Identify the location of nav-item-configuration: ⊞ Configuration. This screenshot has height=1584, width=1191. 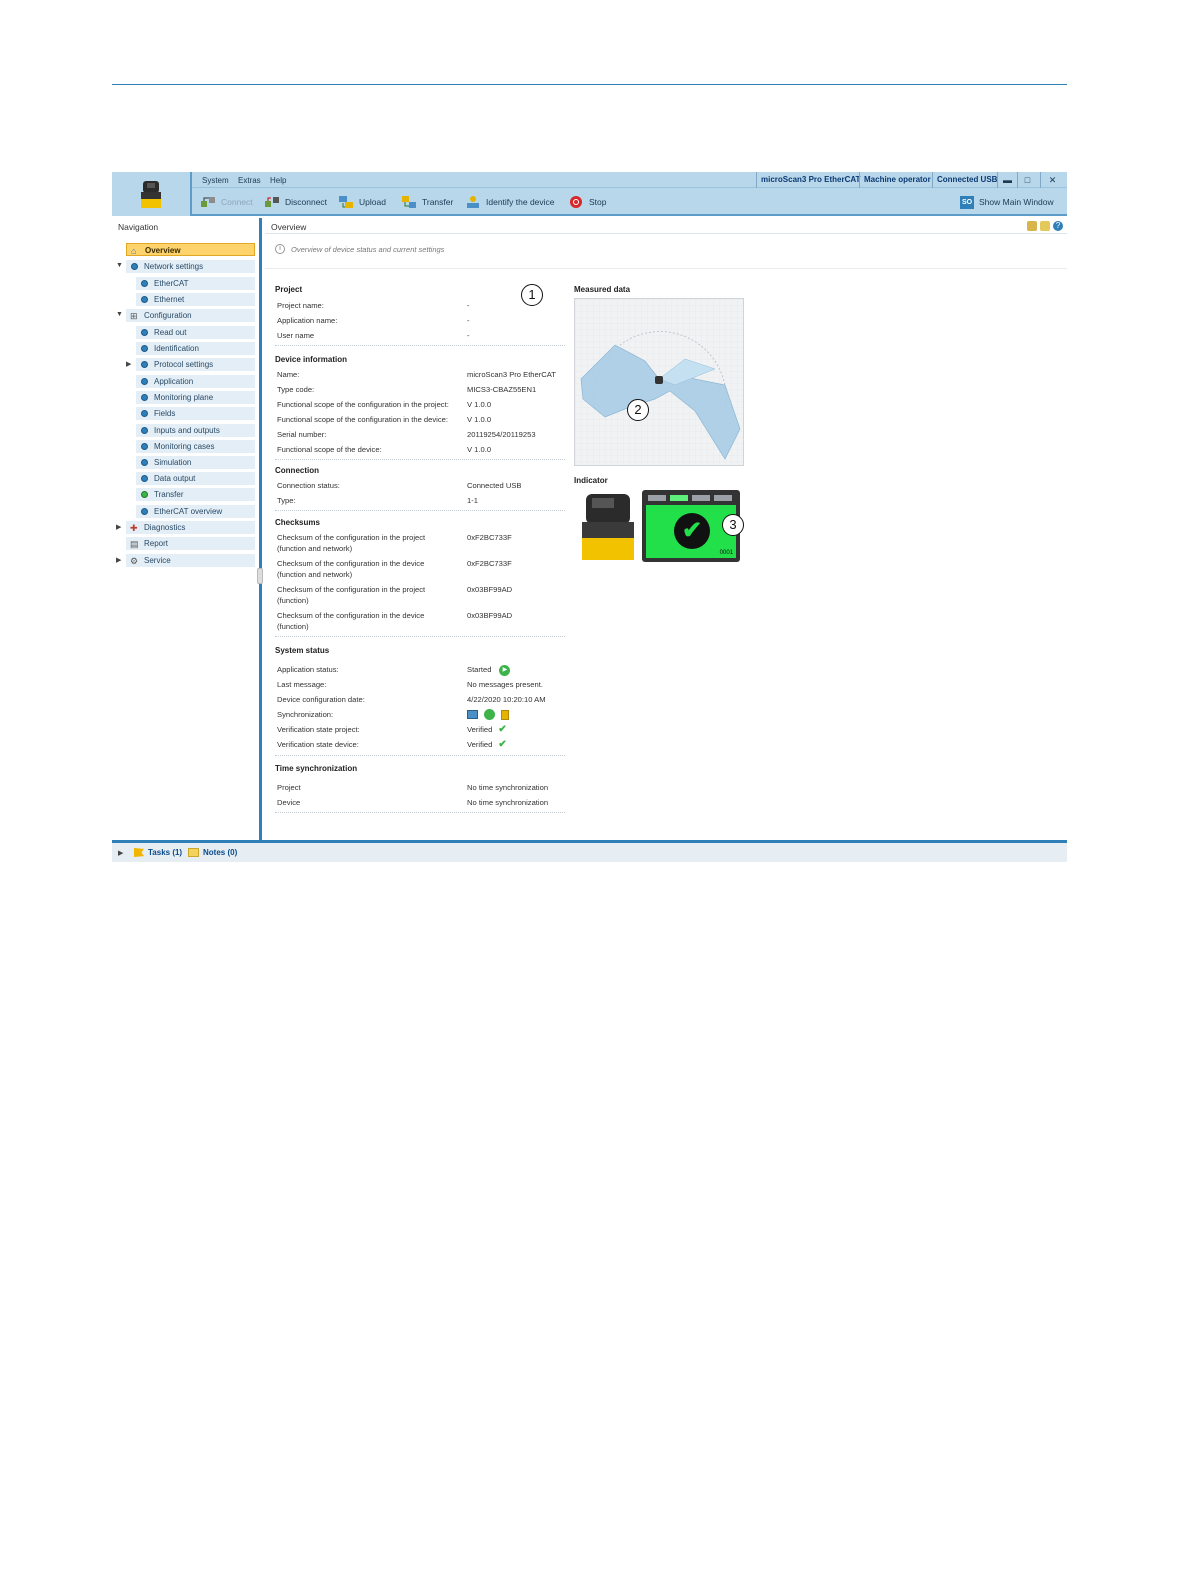
(190, 315).